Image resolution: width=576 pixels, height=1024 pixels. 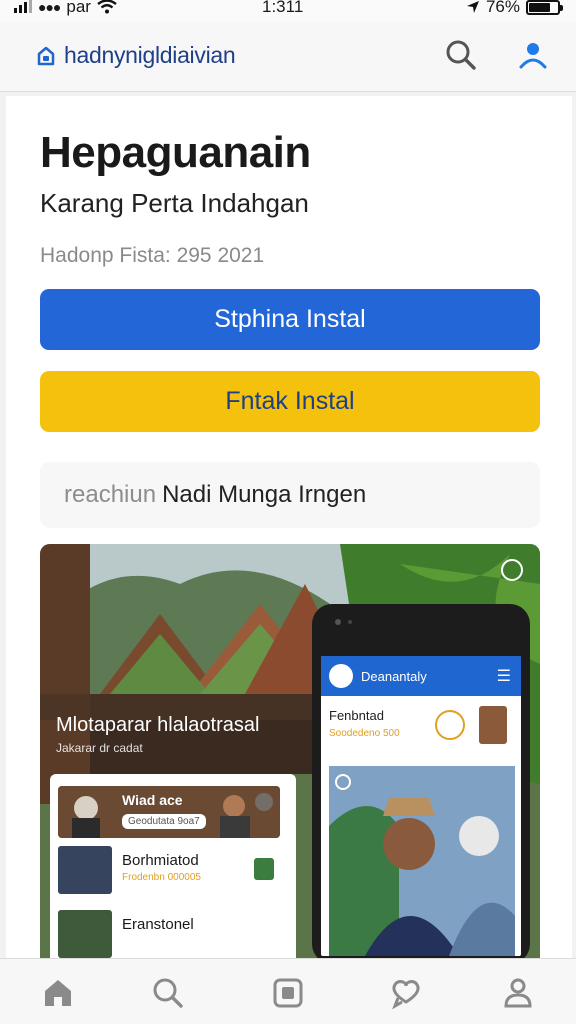 What do you see at coordinates (46, 55) in the screenshot?
I see `lock-house-icon` at bounding box center [46, 55].